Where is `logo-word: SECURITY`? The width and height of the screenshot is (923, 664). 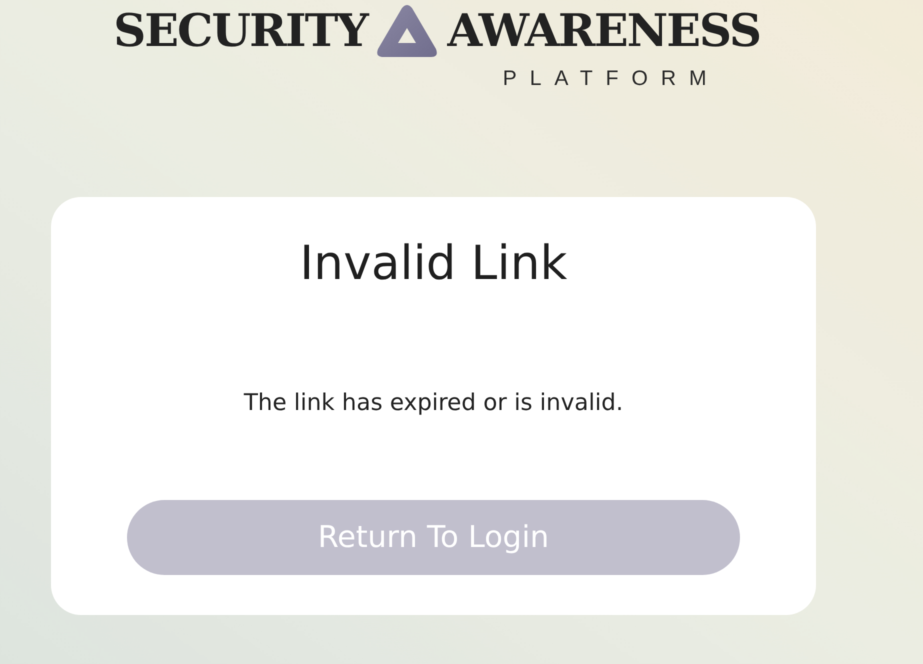
logo-word: SECURITY is located at coordinates (241, 31).